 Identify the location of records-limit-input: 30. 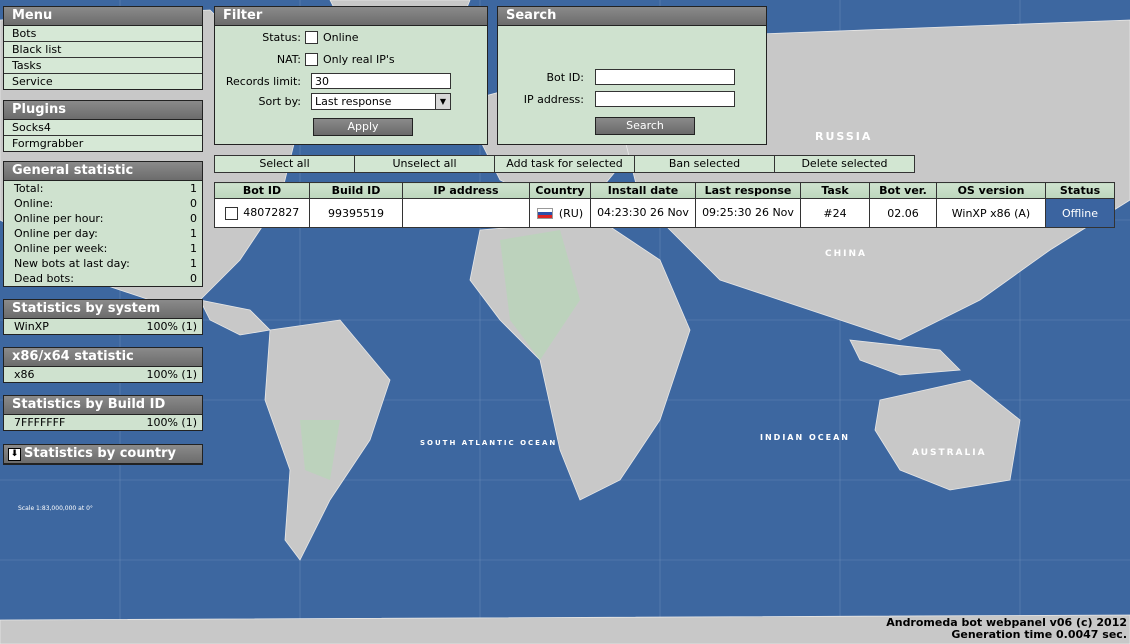
(381, 81).